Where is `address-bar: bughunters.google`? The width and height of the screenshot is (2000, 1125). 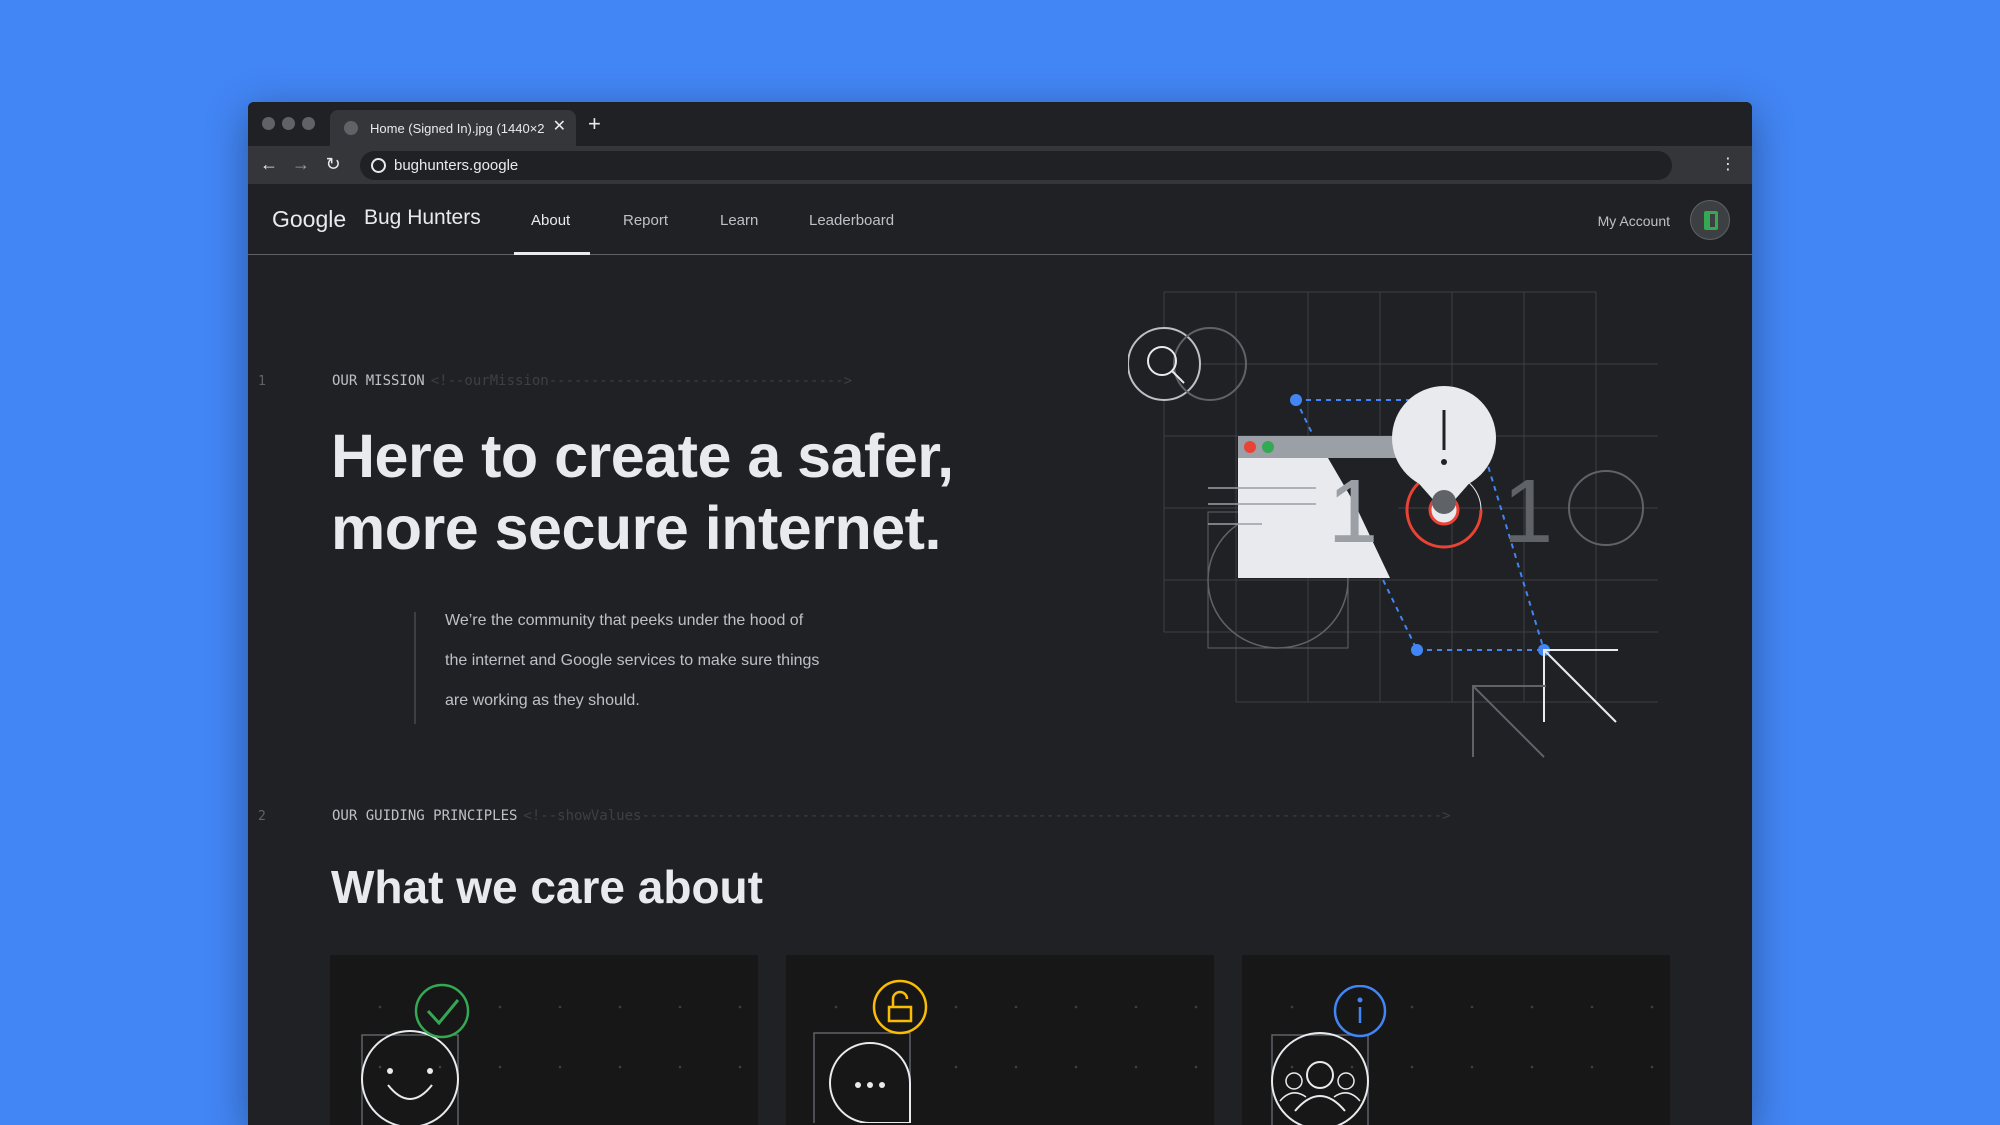 address-bar: bughunters.google is located at coordinates (1016, 165).